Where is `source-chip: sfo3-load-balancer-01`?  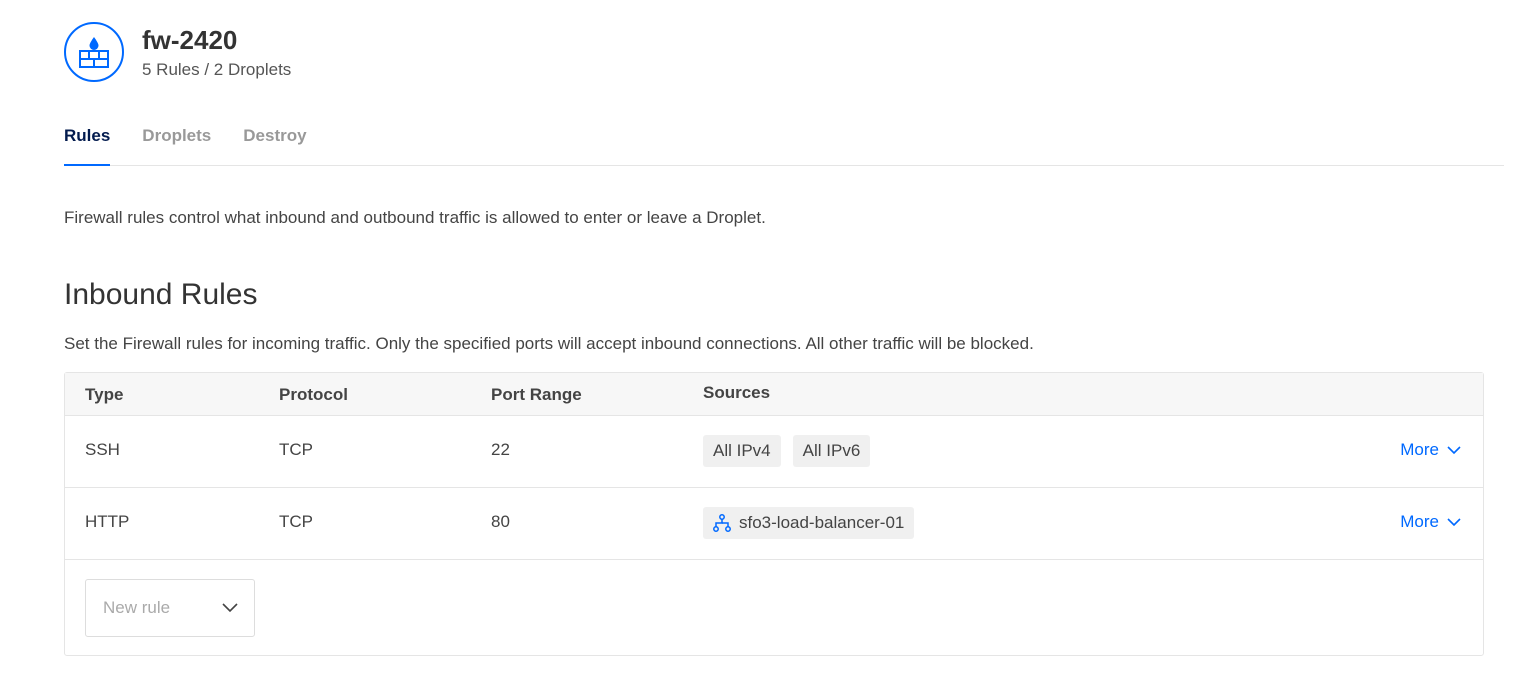
source-chip: sfo3-load-balancer-01 is located at coordinates (809, 523).